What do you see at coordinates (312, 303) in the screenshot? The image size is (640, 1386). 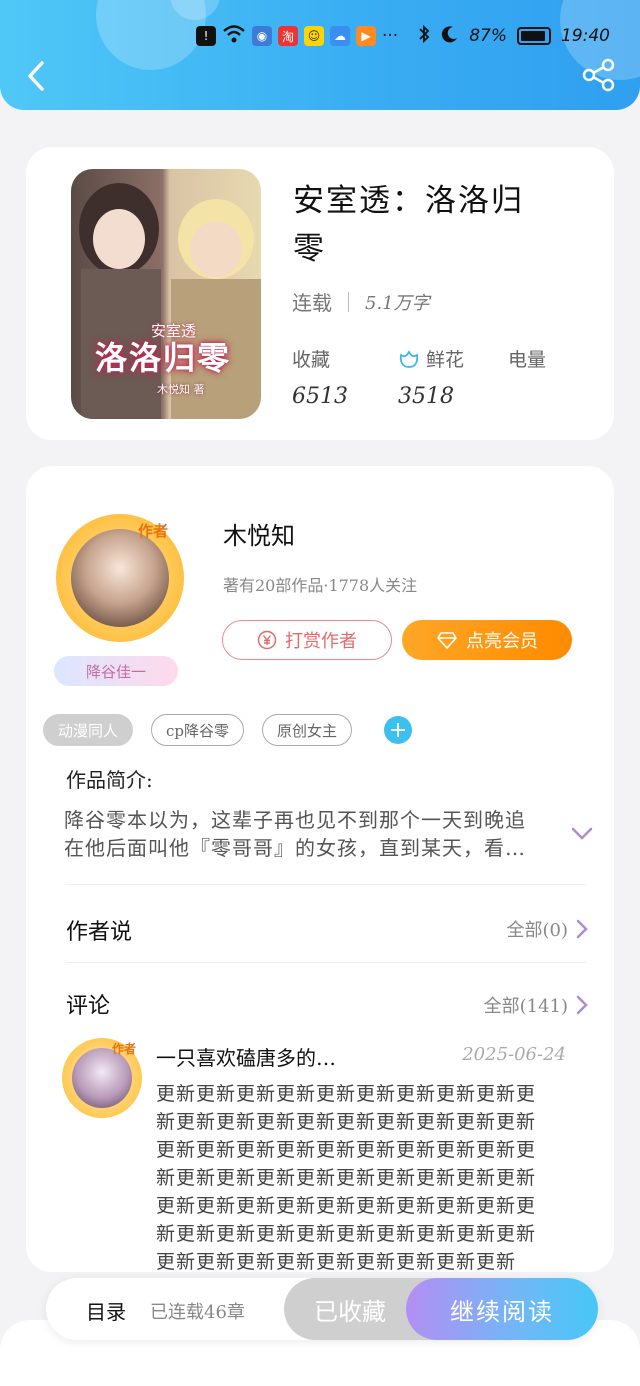 I see `book-status: 连载` at bounding box center [312, 303].